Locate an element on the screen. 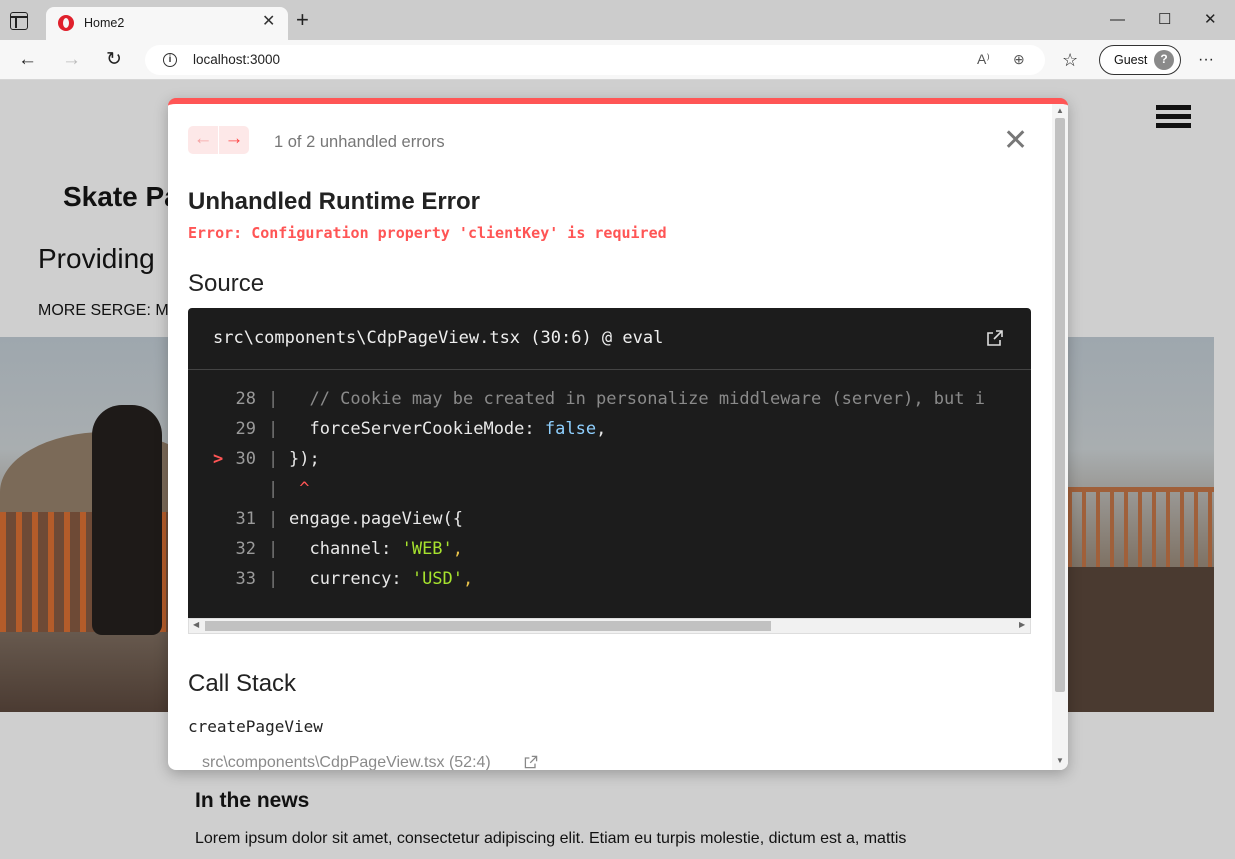 This screenshot has width=1235, height=859. read-aloud-icon: A⁾ is located at coordinates (983, 59).